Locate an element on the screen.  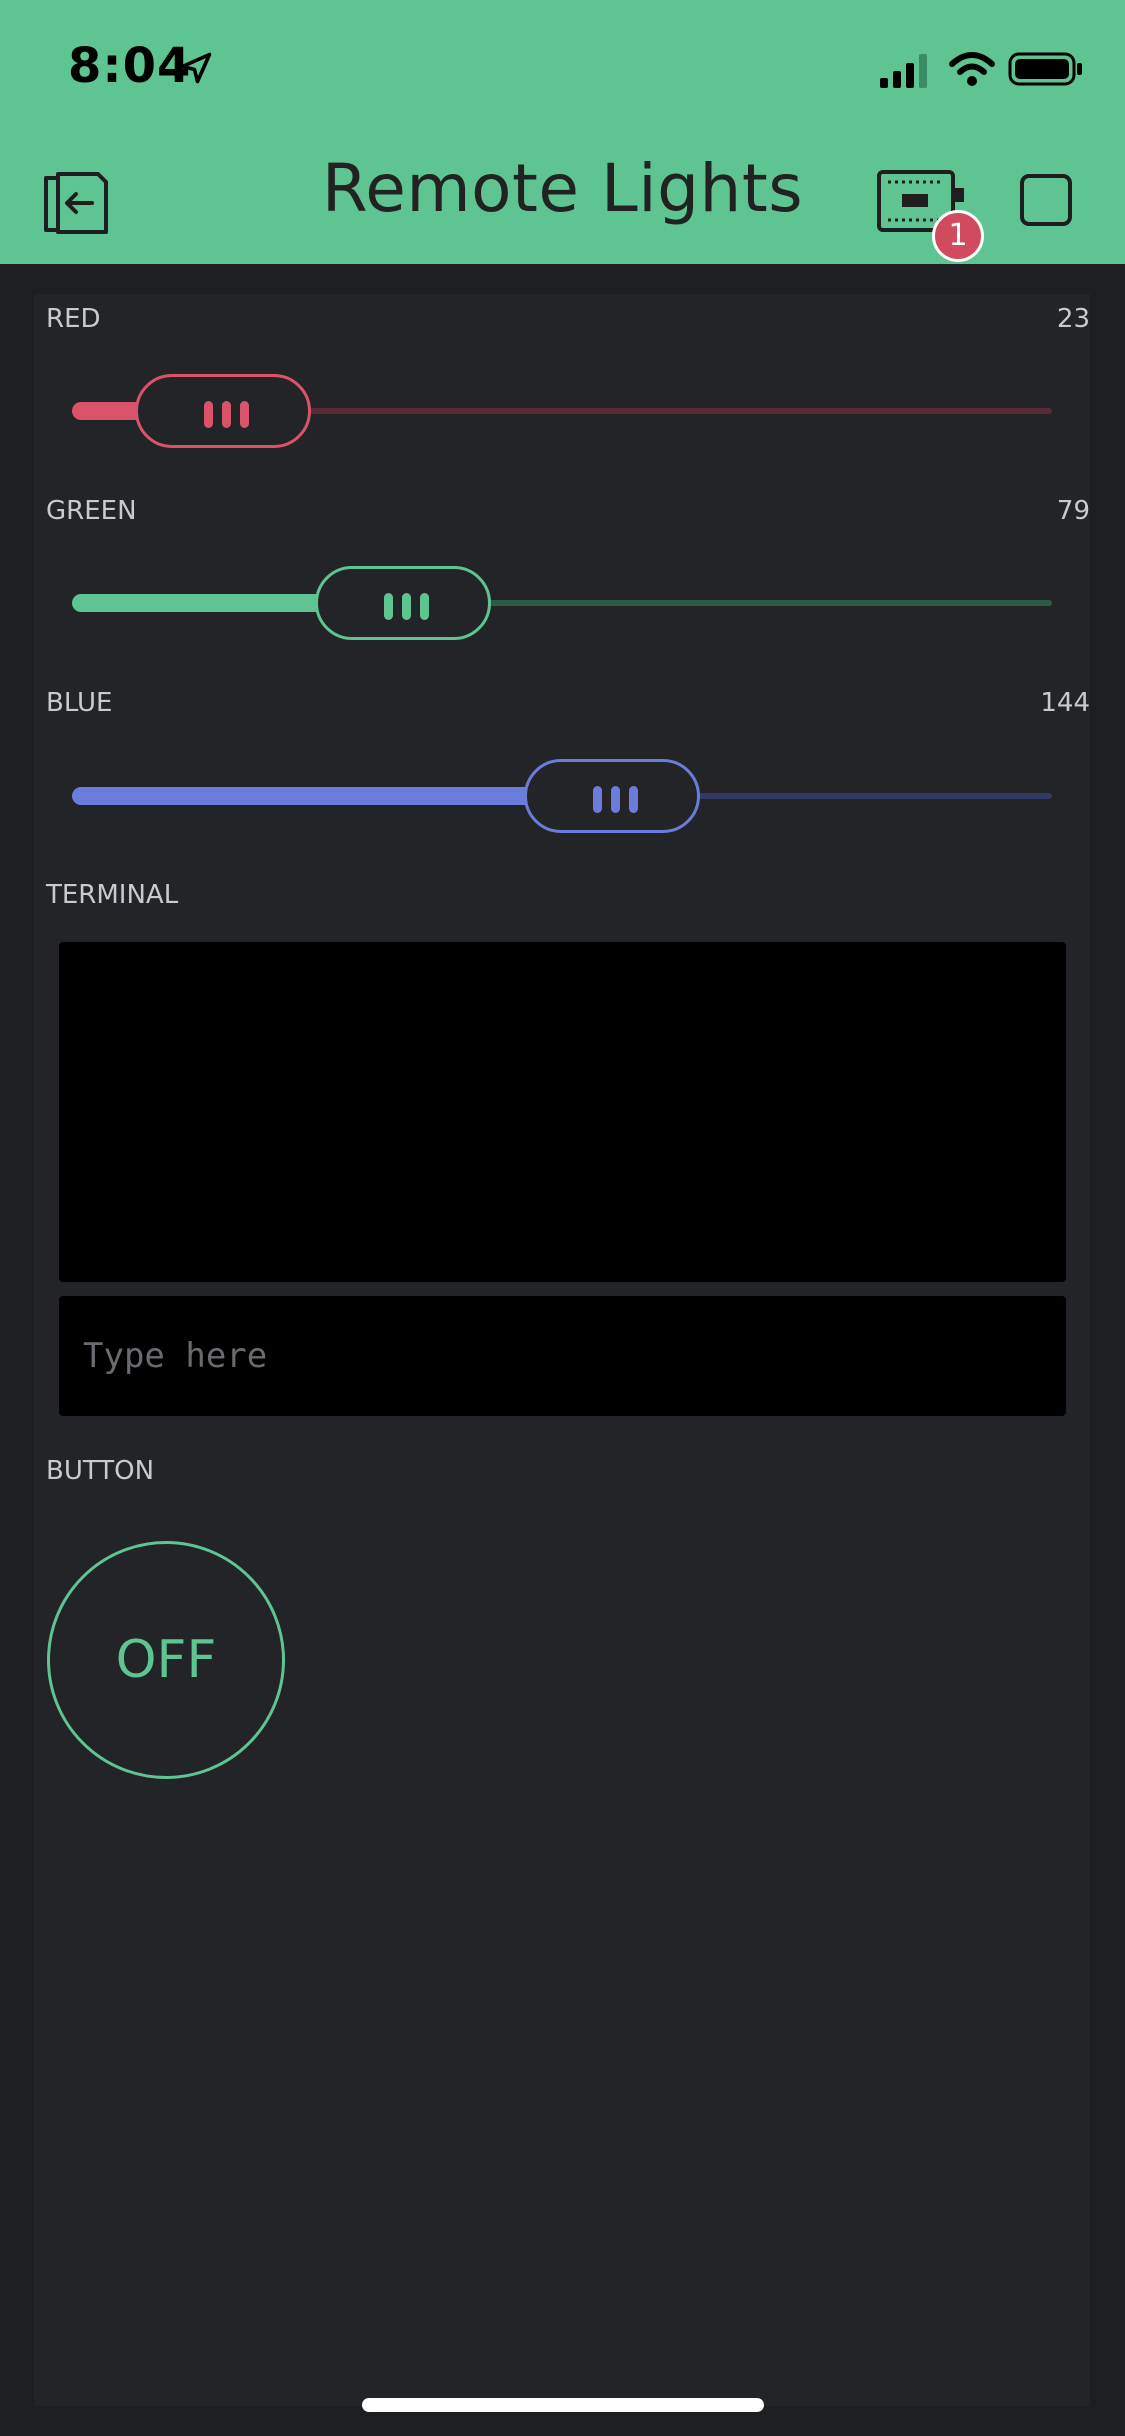
blue-slider-value: 144 is located at coordinates (1065, 703).